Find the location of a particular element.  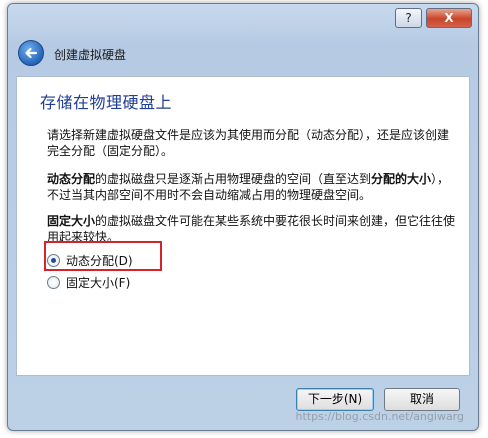

radio-label: 固定大小(F) is located at coordinates (98, 282).